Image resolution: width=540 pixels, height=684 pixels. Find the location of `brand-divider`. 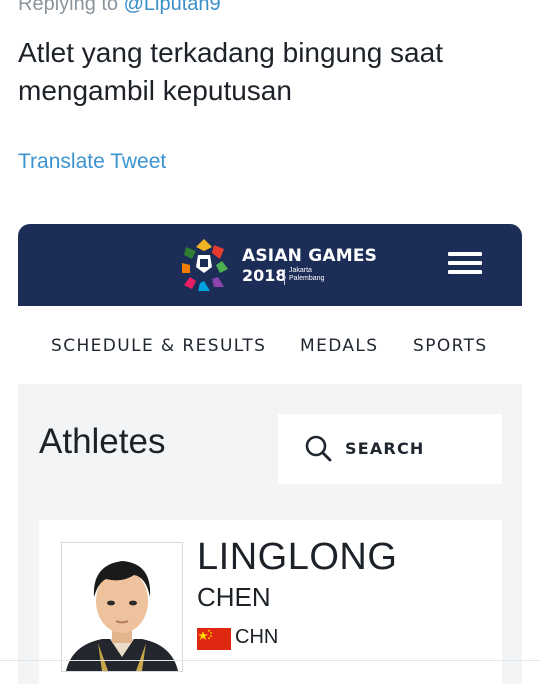

brand-divider is located at coordinates (284, 277).